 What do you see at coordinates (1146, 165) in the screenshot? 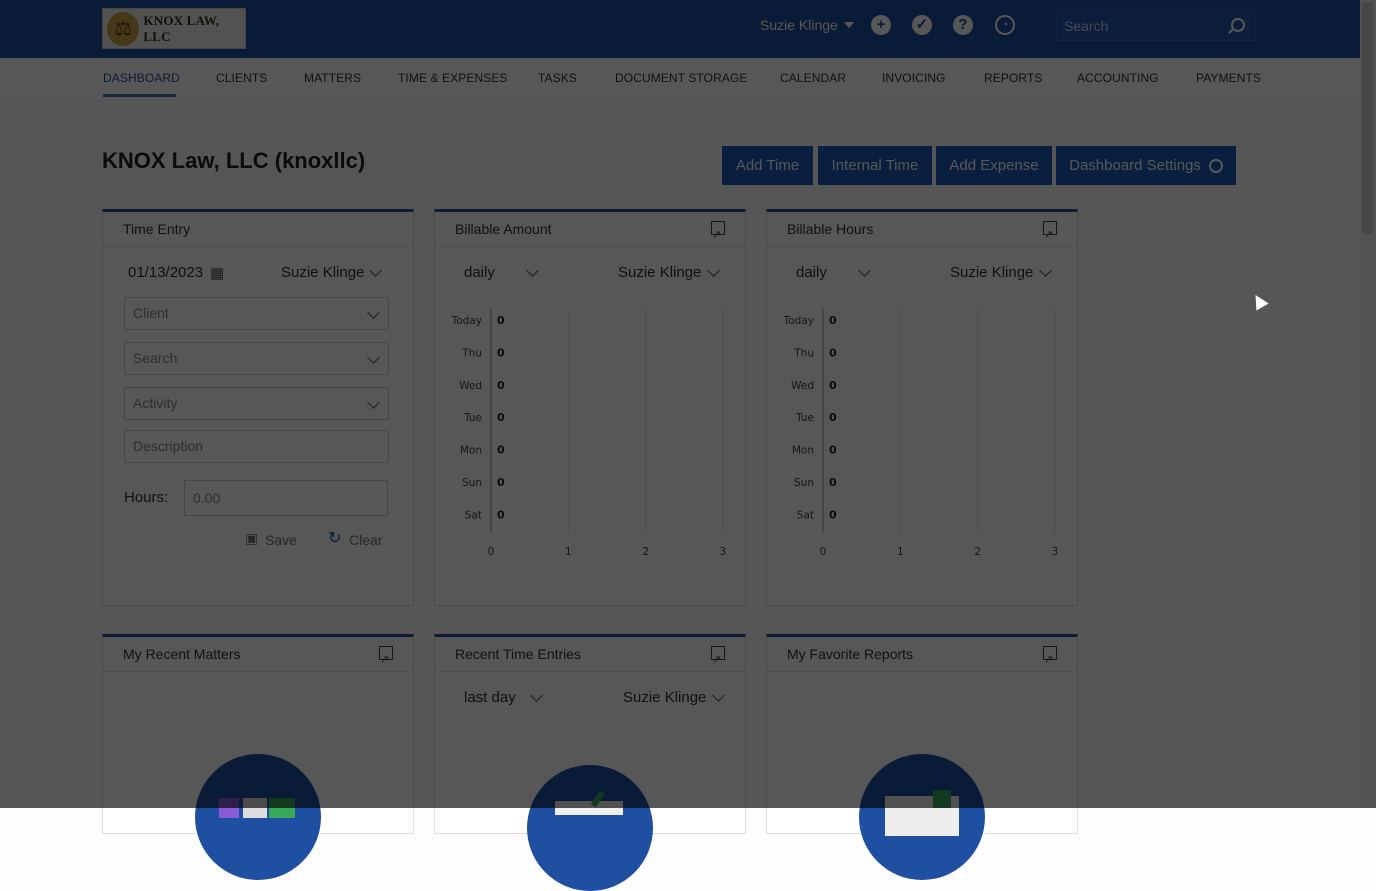
I see `dashboard-settings-button: Dashboard Settings` at bounding box center [1146, 165].